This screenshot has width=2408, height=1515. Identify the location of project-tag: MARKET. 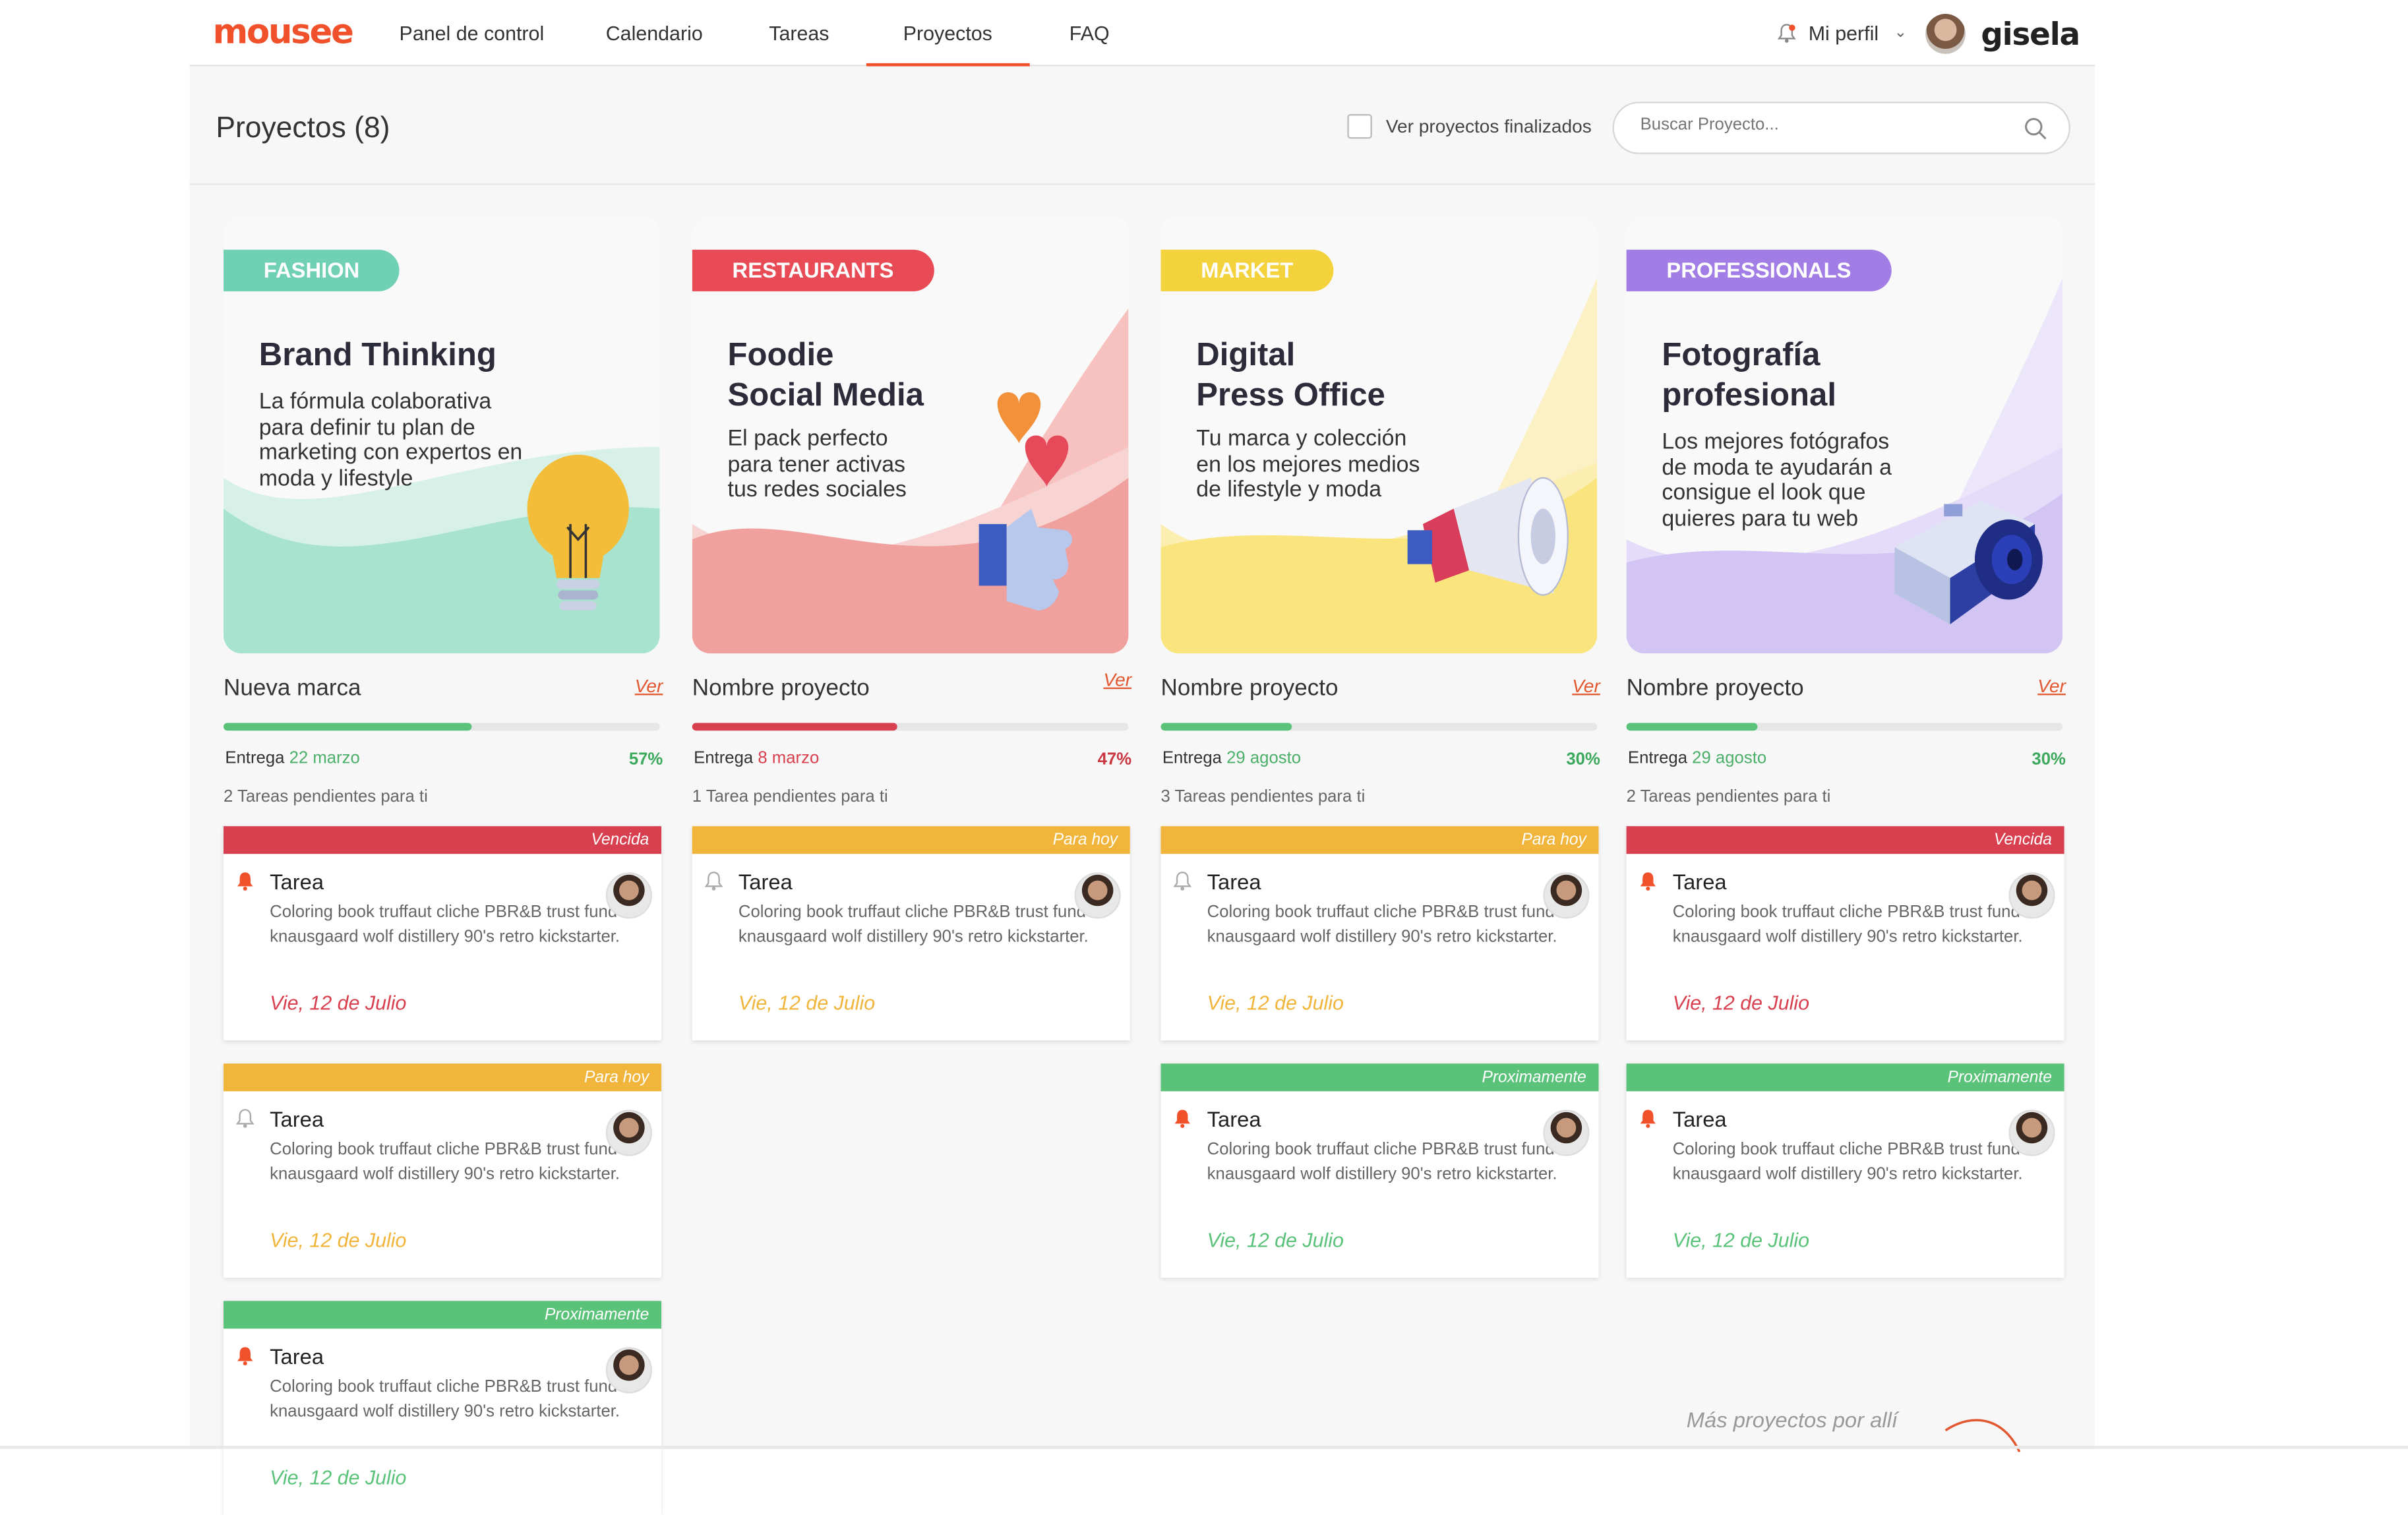
(1247, 270).